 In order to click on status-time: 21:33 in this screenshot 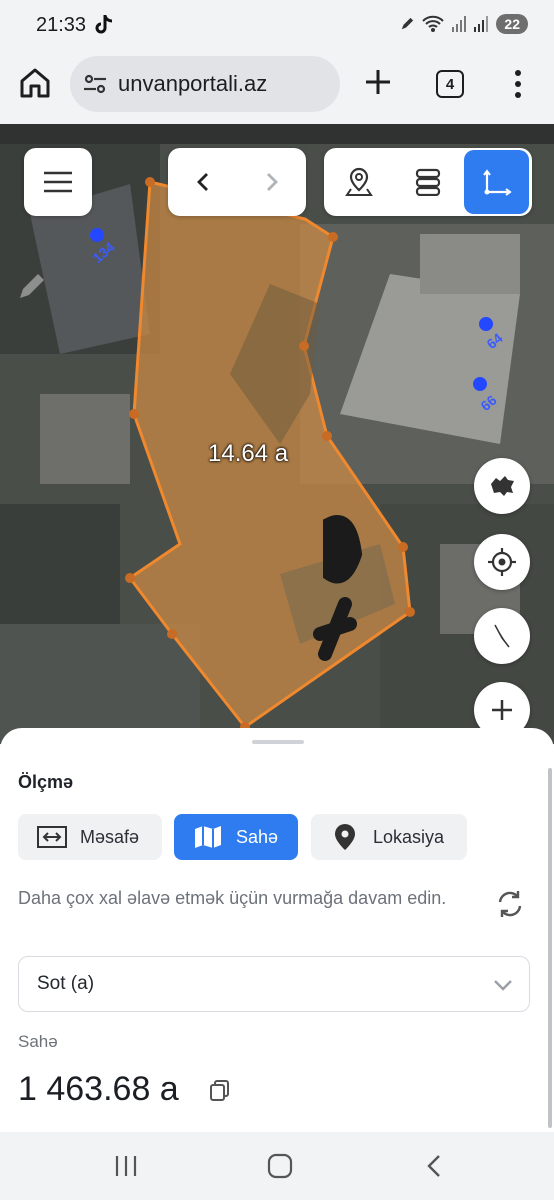, I will do `click(61, 25)`.